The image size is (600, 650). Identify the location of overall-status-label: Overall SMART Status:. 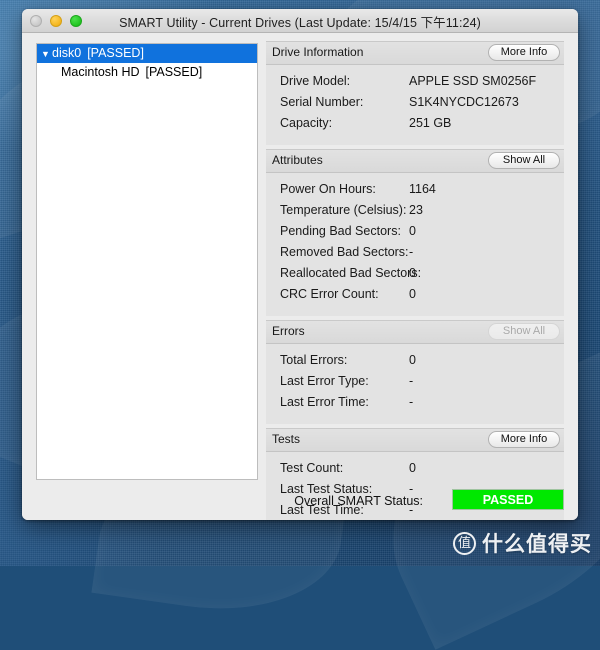
(358, 501).